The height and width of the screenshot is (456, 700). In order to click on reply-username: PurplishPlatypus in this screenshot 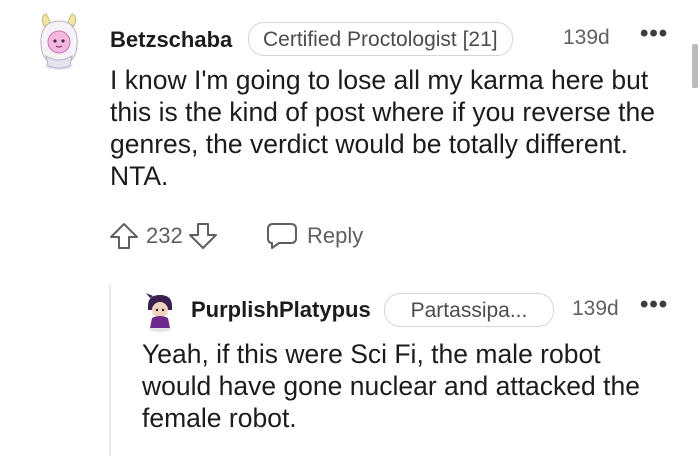, I will do `click(281, 310)`.